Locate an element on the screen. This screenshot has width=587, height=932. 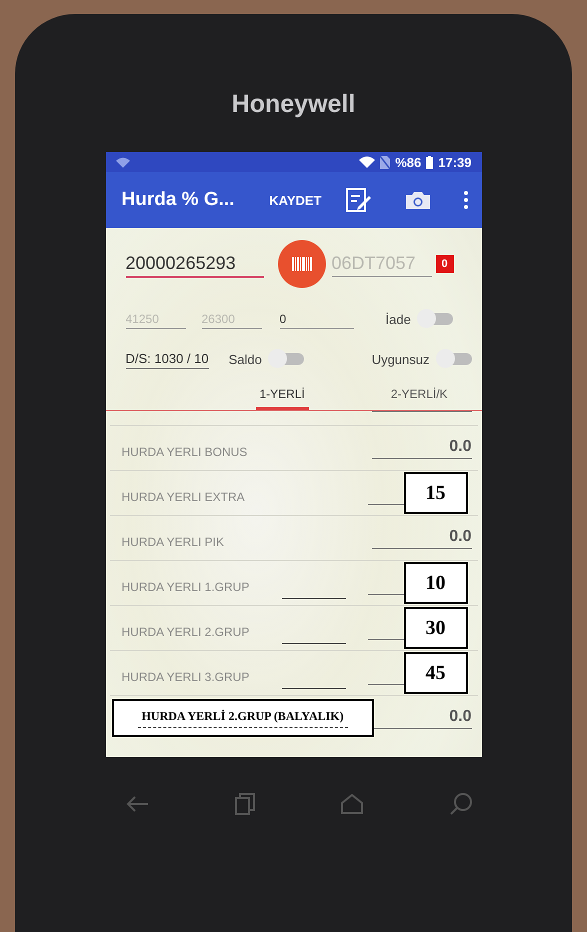
count-badge: 0 is located at coordinates (445, 264).